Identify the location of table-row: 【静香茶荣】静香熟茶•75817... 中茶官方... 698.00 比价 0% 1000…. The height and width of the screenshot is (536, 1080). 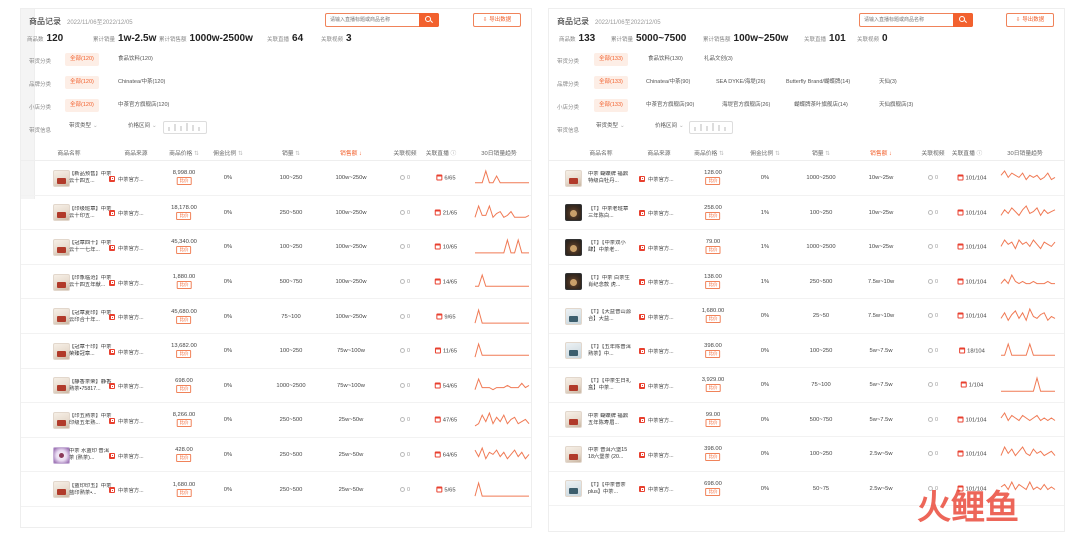
(276, 386).